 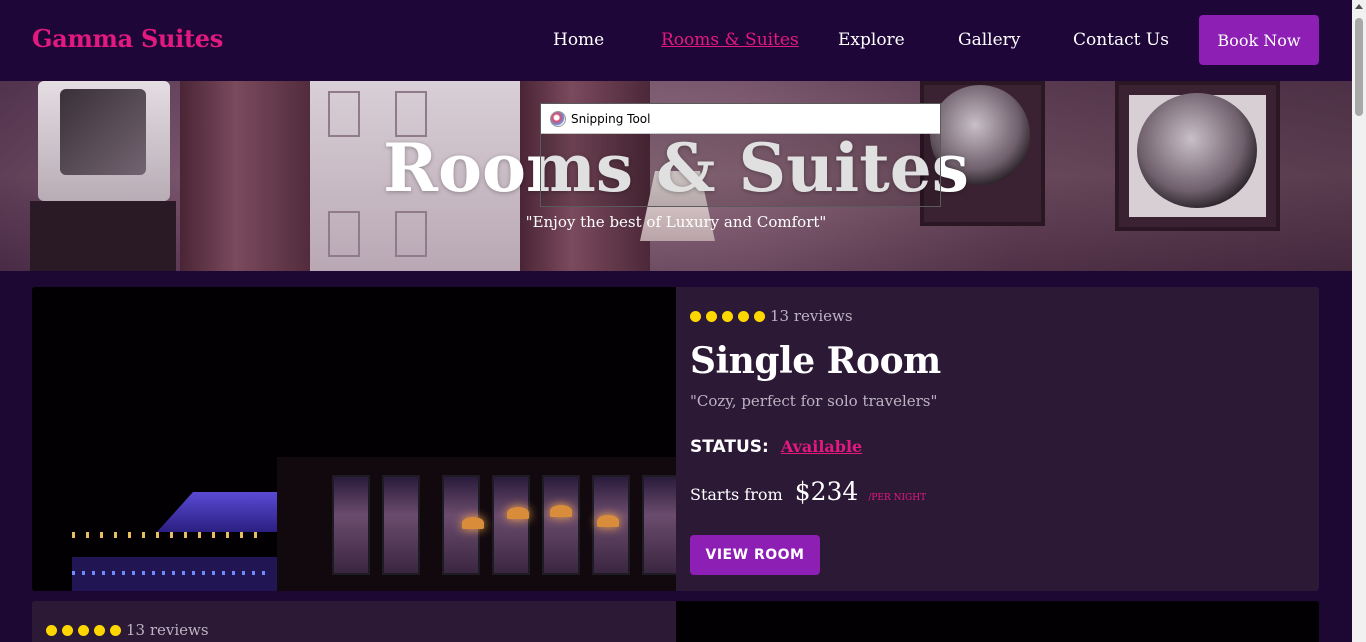 What do you see at coordinates (730, 40) in the screenshot?
I see `nav-item-rooms-suites: Rooms & Suites` at bounding box center [730, 40].